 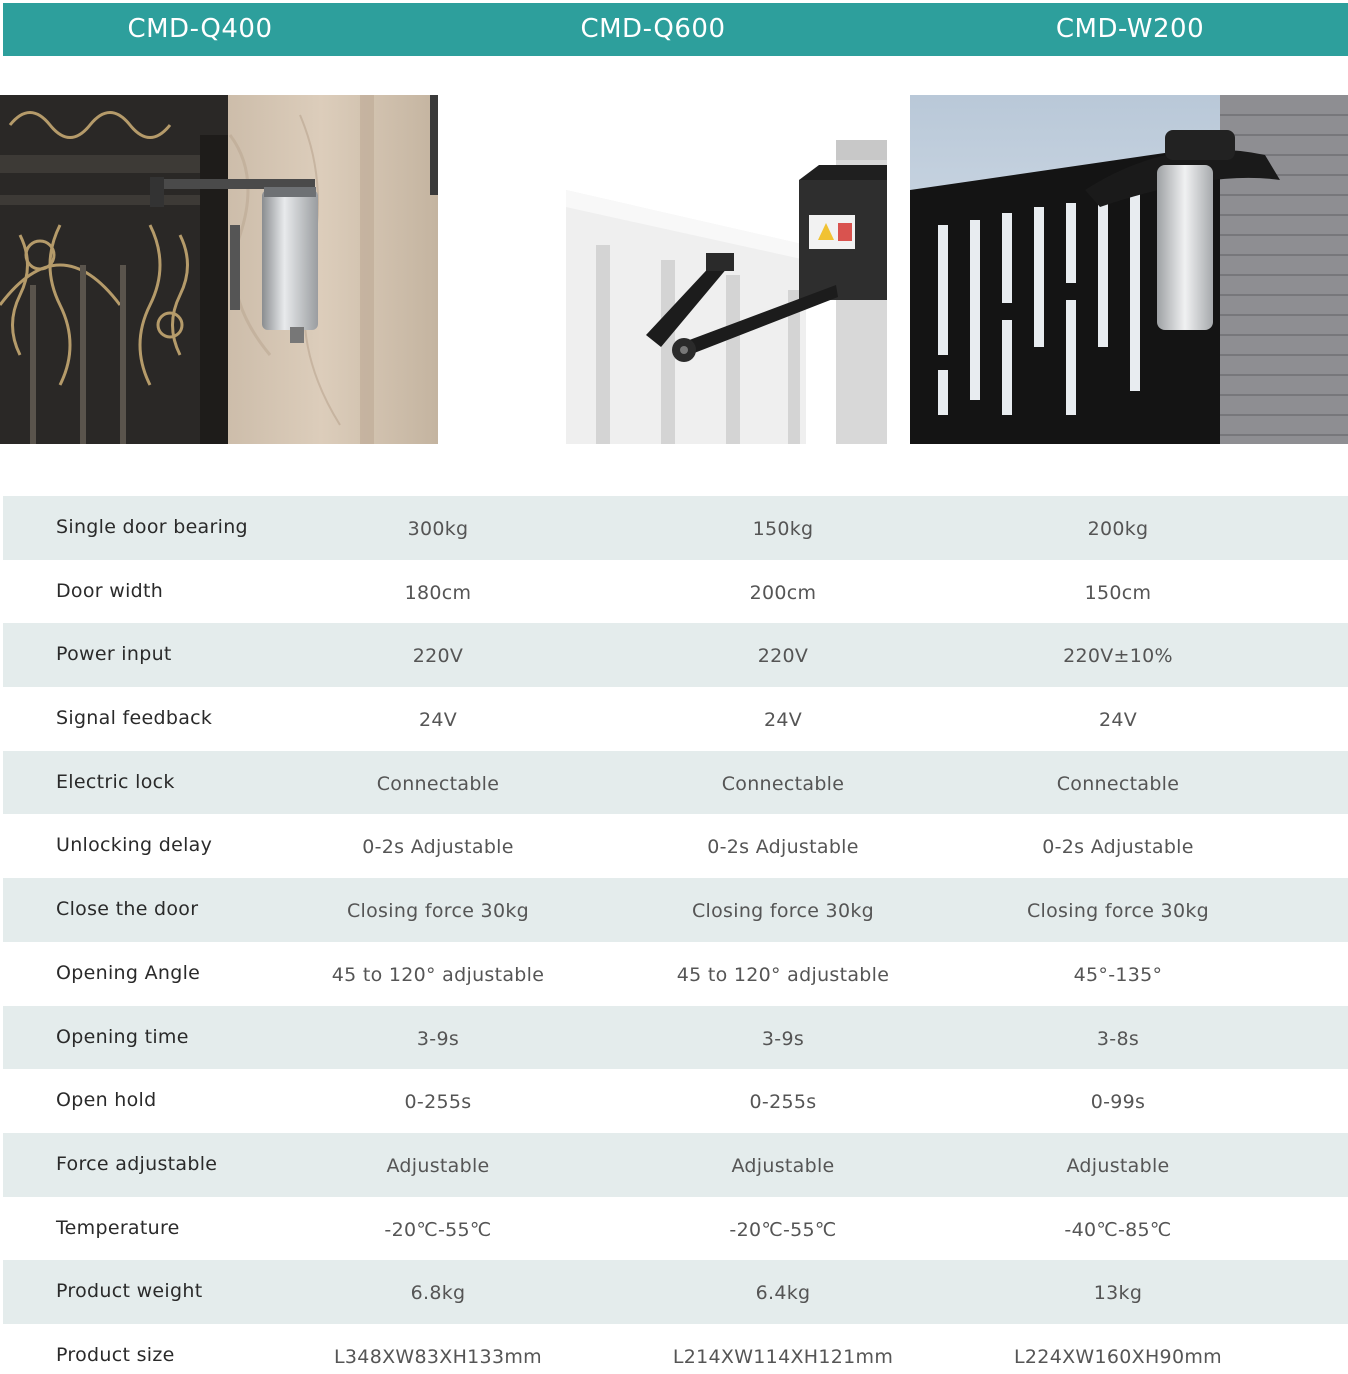 What do you see at coordinates (438, 1356) in the screenshot?
I see `spec-value-q400: L348XW83XH133mm` at bounding box center [438, 1356].